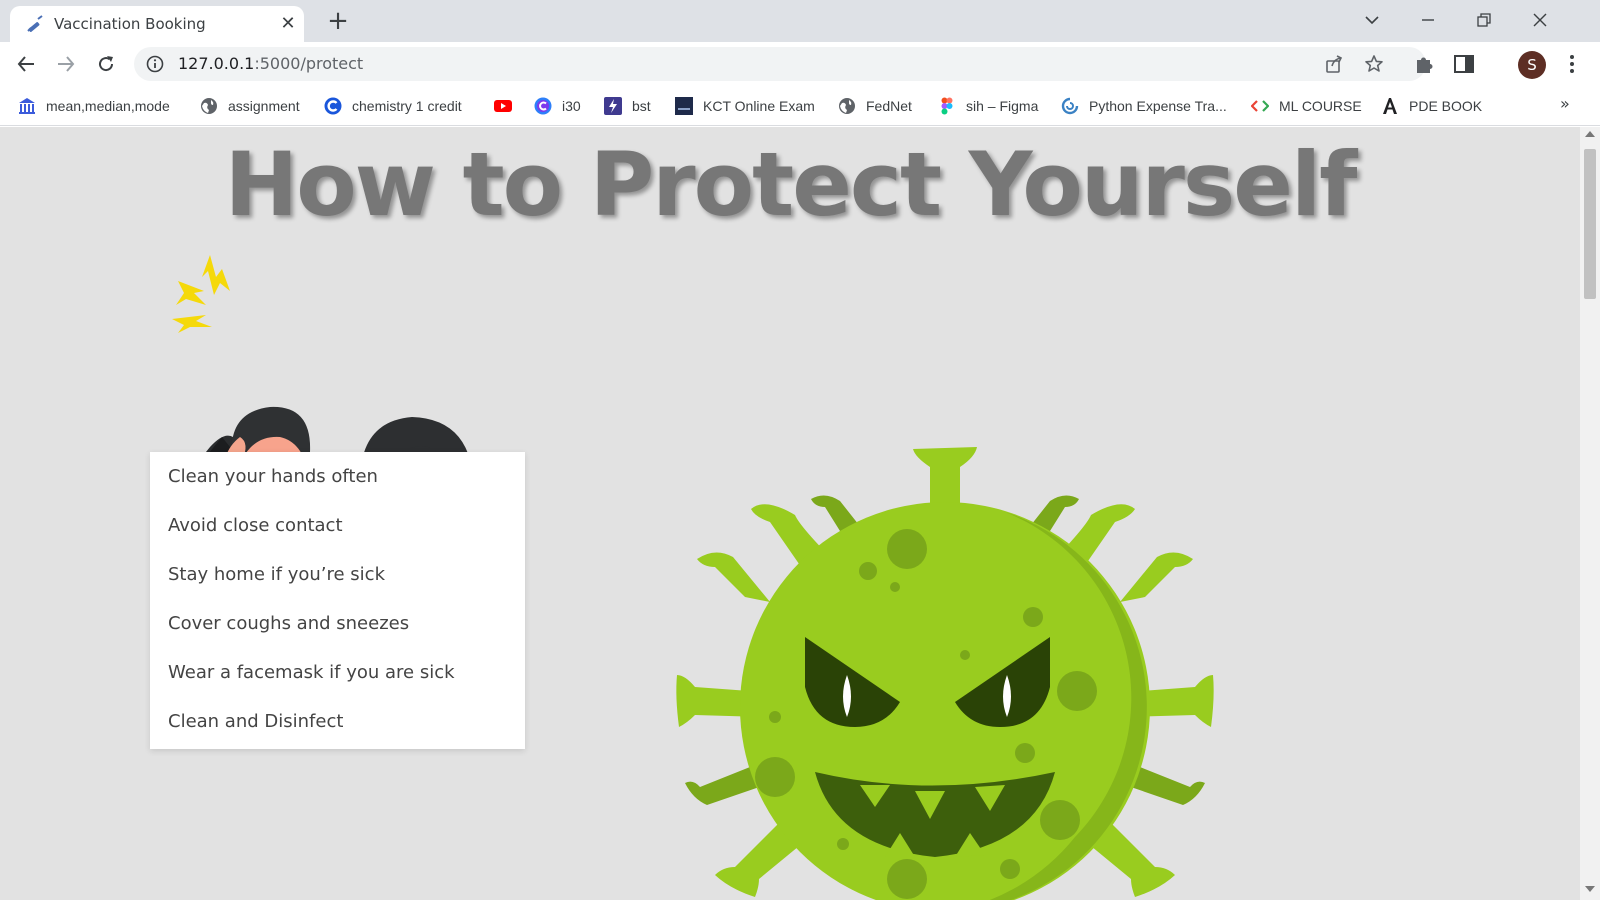  What do you see at coordinates (1464, 64) in the screenshot?
I see `side-panel-icon` at bounding box center [1464, 64].